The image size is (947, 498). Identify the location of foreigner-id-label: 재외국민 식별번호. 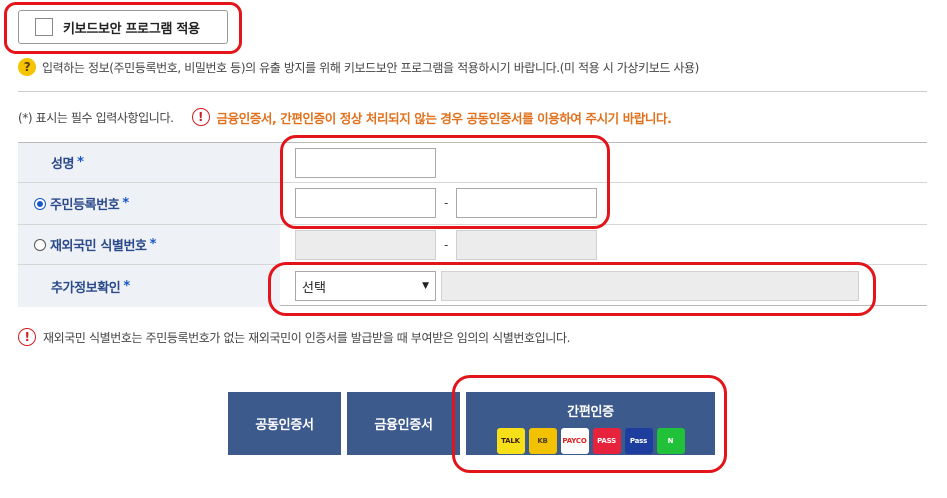
(98, 246).